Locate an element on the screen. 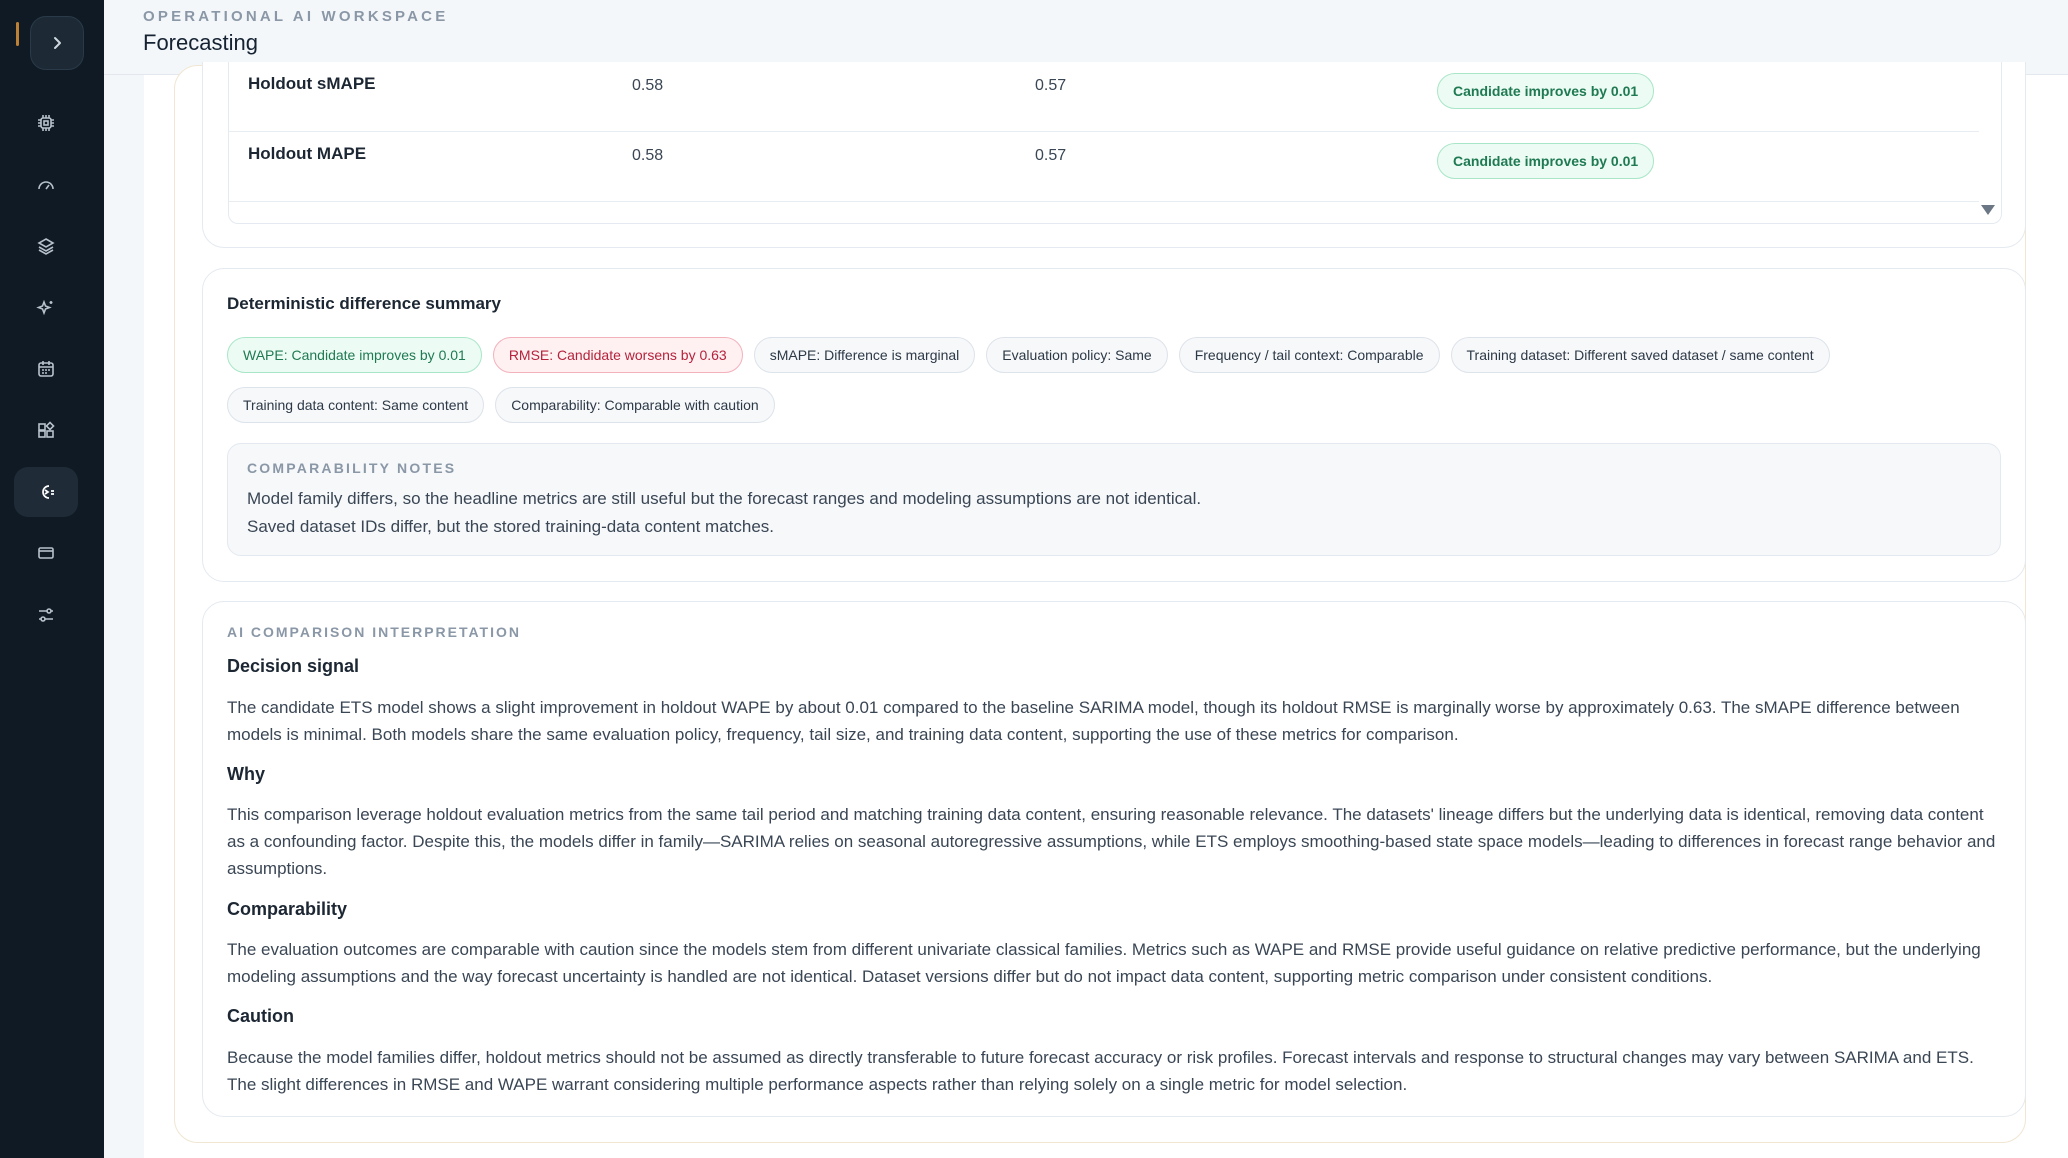  card-icon is located at coordinates (46, 553).